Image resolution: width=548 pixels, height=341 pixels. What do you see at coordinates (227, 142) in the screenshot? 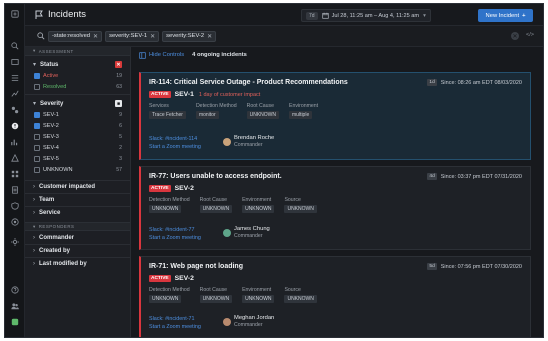
I see `avatar` at bounding box center [227, 142].